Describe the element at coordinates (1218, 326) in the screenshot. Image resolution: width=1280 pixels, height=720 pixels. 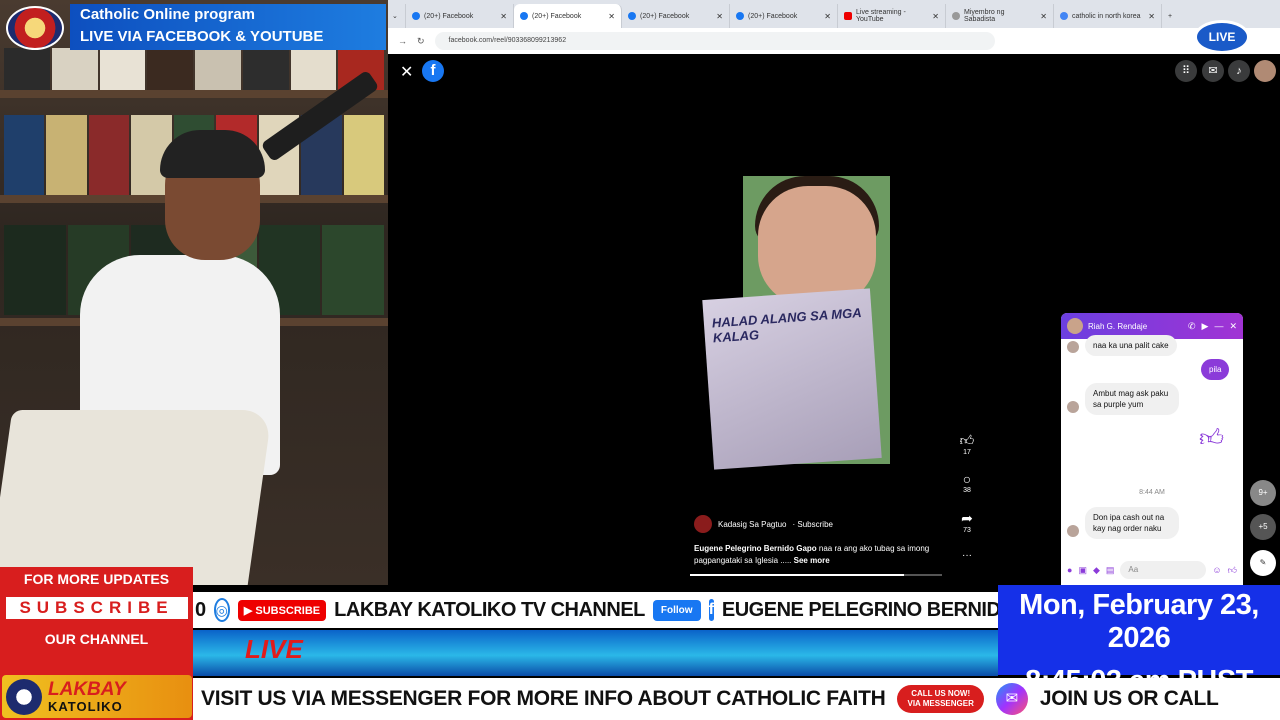
I see `minimize-icon: —` at that location.